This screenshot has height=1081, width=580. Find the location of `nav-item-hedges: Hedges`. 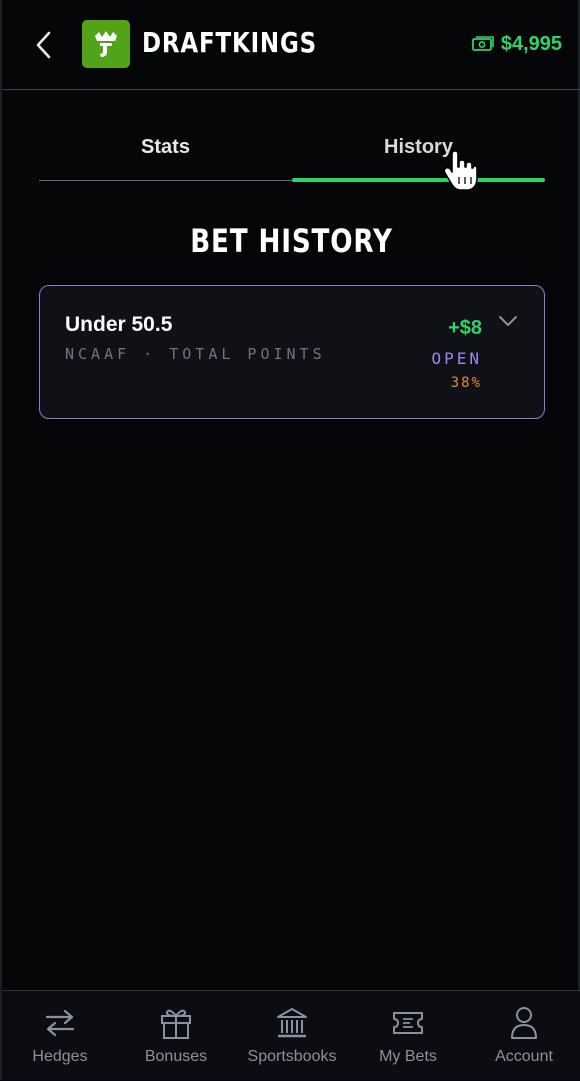

nav-item-hedges: Hedges is located at coordinates (60, 1036).